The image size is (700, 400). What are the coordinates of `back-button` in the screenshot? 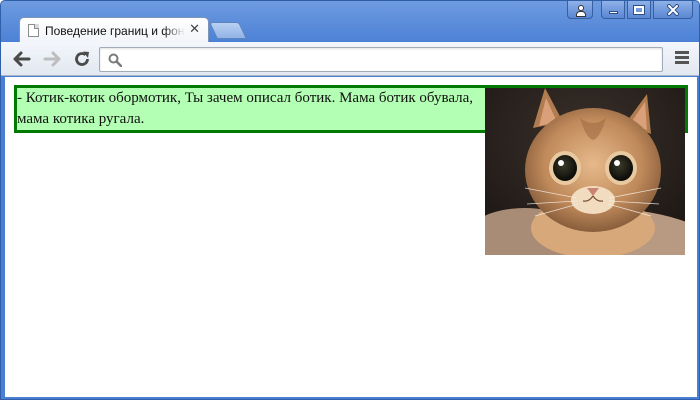 It's located at (22, 59).